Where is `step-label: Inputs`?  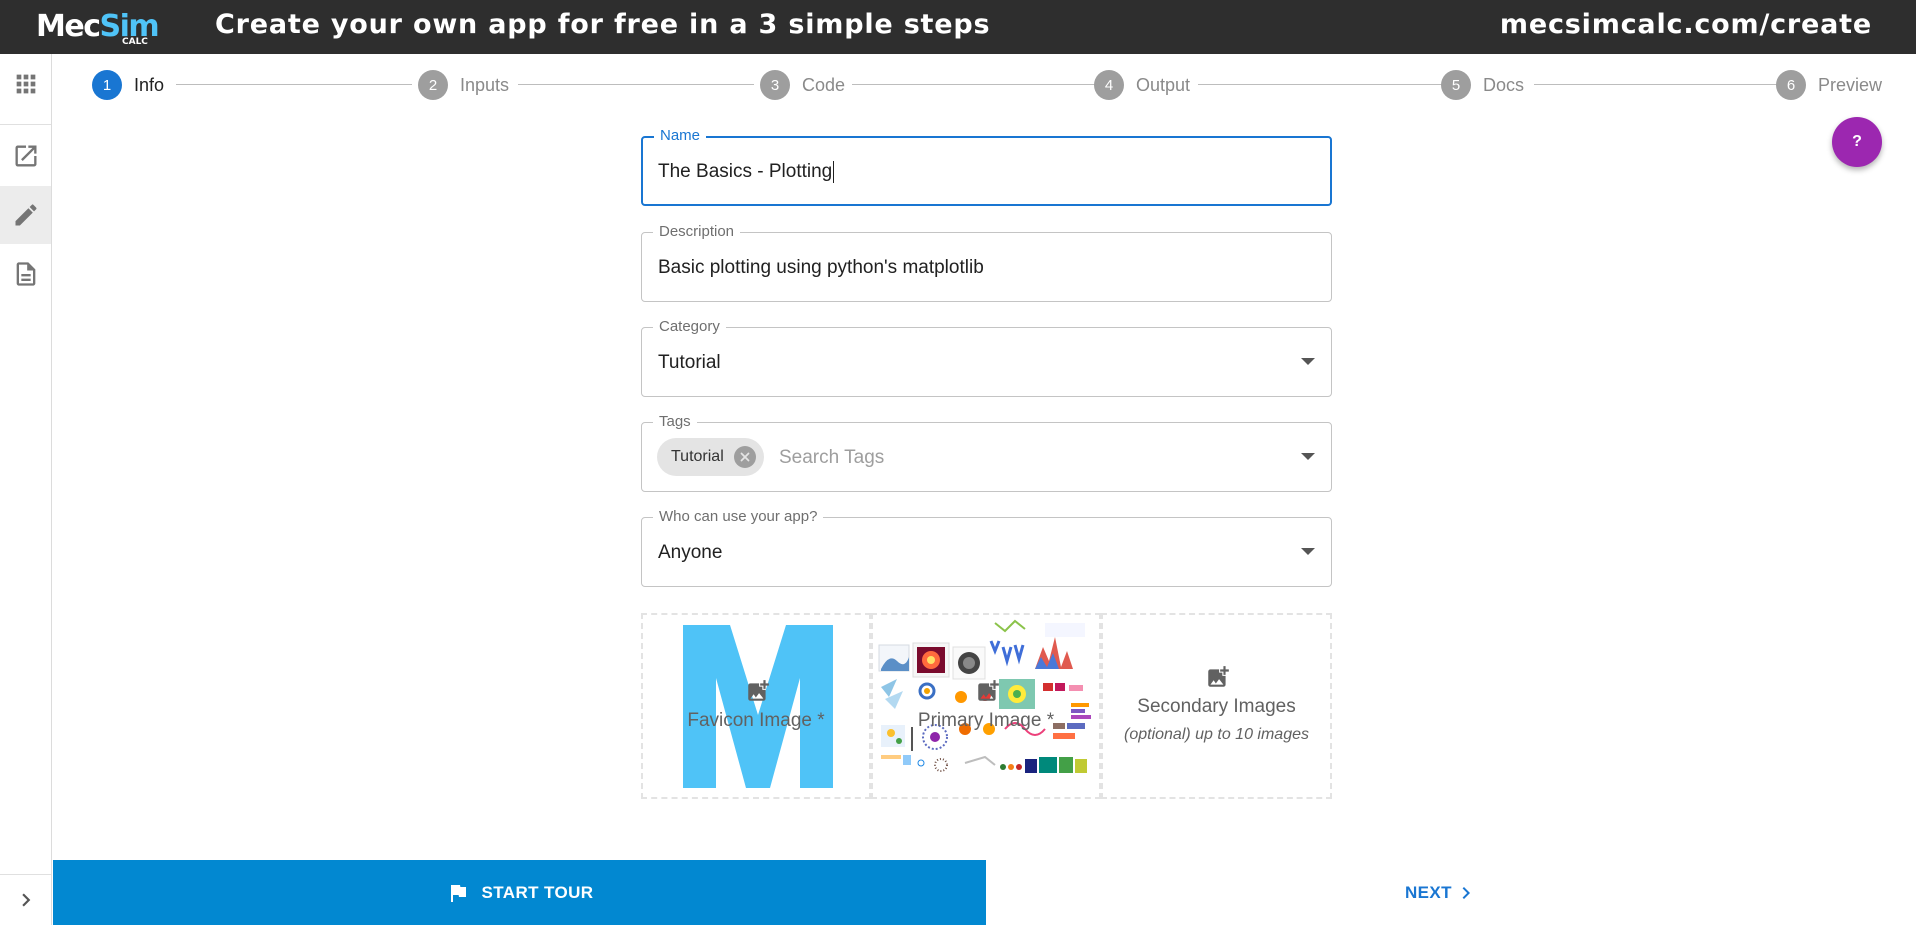
step-label: Inputs is located at coordinates (485, 84).